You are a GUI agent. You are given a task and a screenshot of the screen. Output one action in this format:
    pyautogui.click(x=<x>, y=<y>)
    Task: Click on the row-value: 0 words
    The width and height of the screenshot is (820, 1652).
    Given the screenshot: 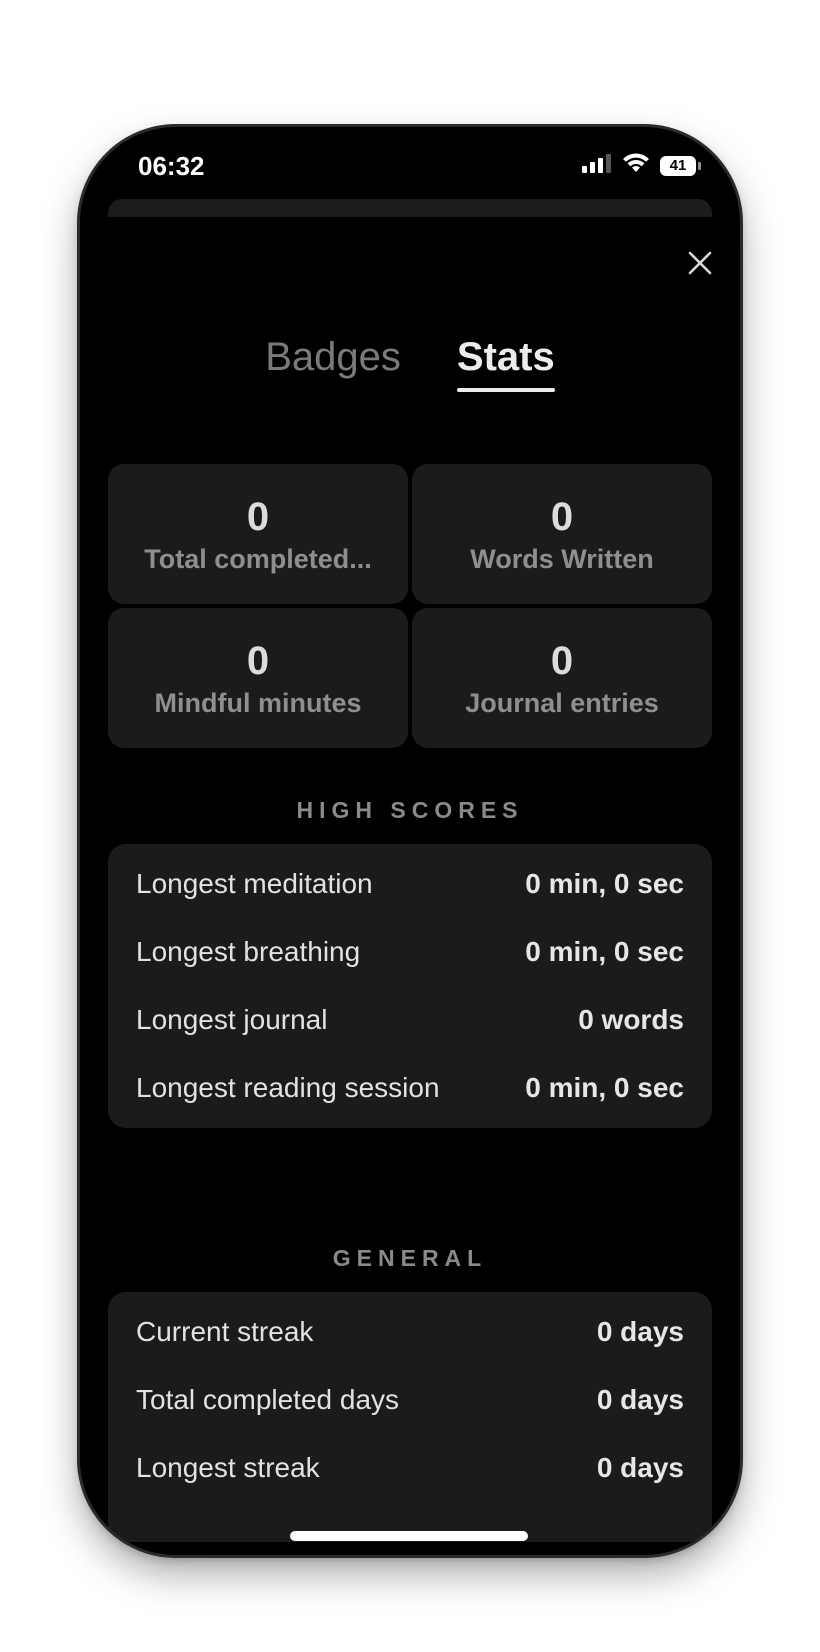 What is the action you would take?
    pyautogui.click(x=631, y=1019)
    